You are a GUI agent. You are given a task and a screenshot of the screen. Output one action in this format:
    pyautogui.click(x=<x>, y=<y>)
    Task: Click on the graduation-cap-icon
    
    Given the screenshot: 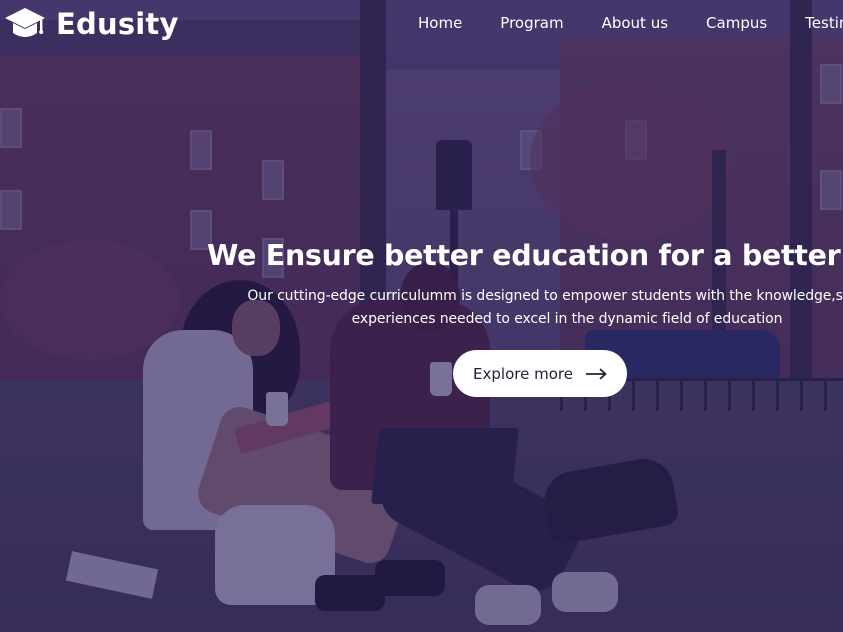 What is the action you would take?
    pyautogui.click(x=25, y=22)
    